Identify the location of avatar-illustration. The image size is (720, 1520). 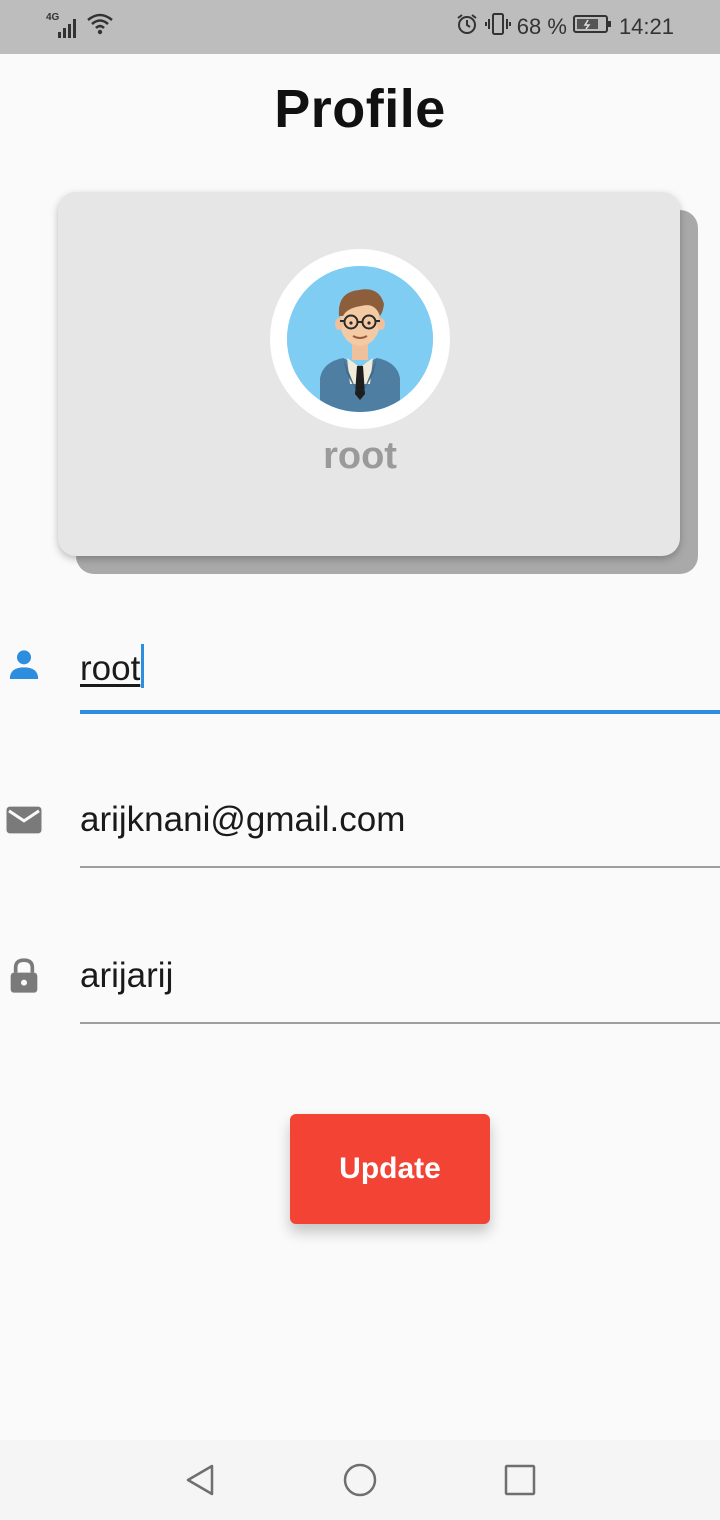
(360, 339).